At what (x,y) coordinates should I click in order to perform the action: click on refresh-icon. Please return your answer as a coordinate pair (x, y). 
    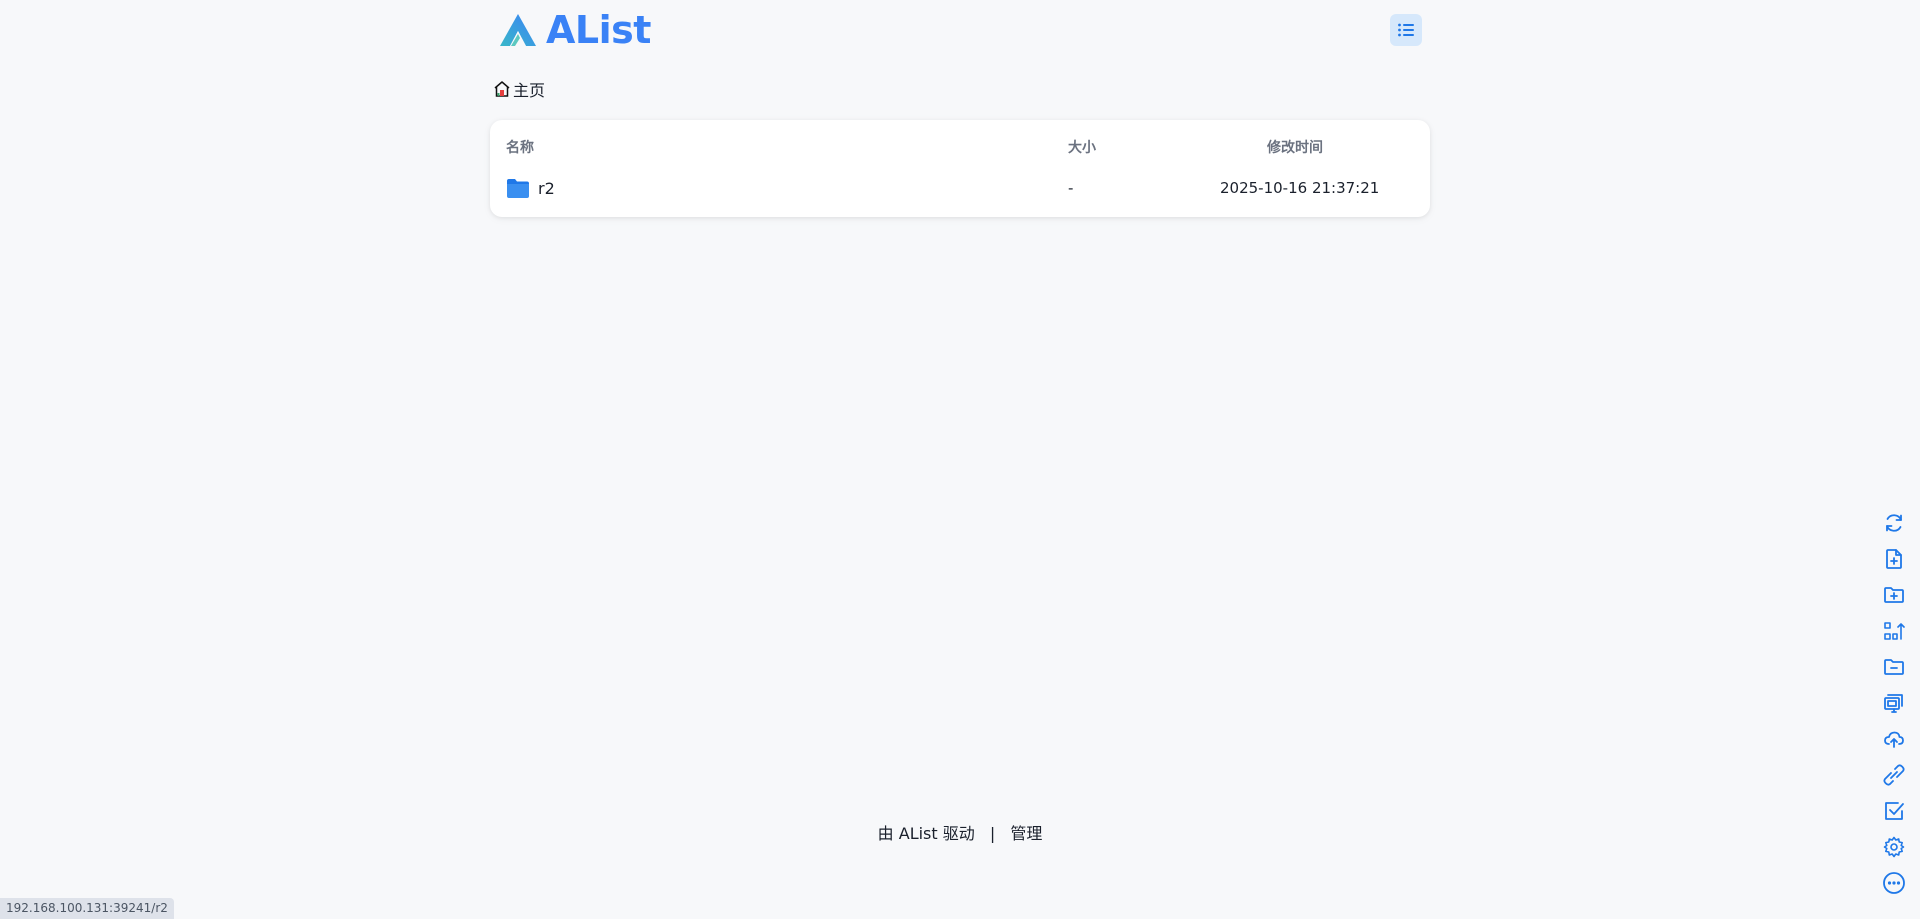
    Looking at the image, I should click on (1894, 523).